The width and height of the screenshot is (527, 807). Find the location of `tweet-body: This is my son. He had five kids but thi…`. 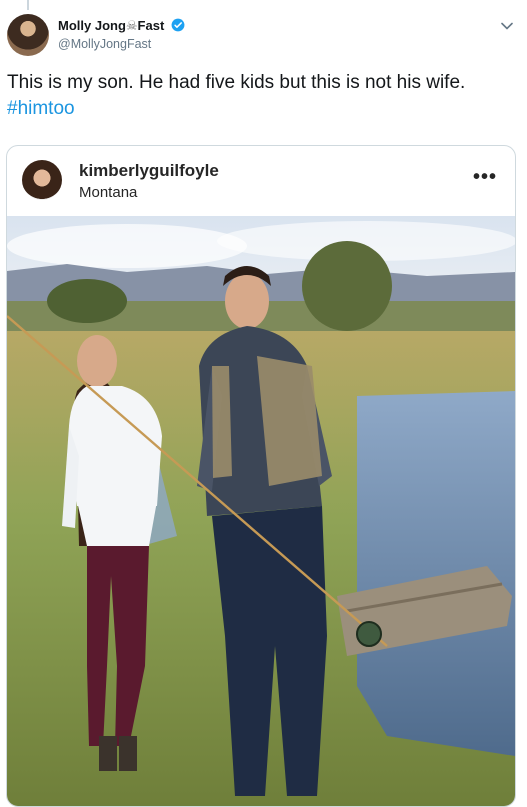

tweet-body: This is my son. He had five kids but thi… is located at coordinates (236, 82).